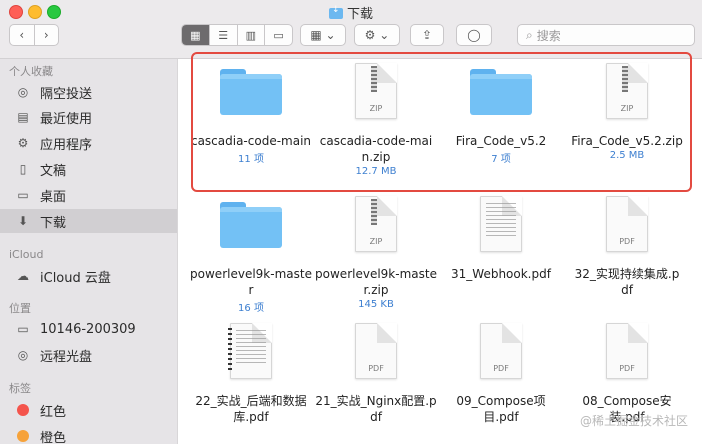 The height and width of the screenshot is (444, 702). What do you see at coordinates (20, 308) in the screenshot?
I see `sidebar-section-locations: 位置` at bounding box center [20, 308].